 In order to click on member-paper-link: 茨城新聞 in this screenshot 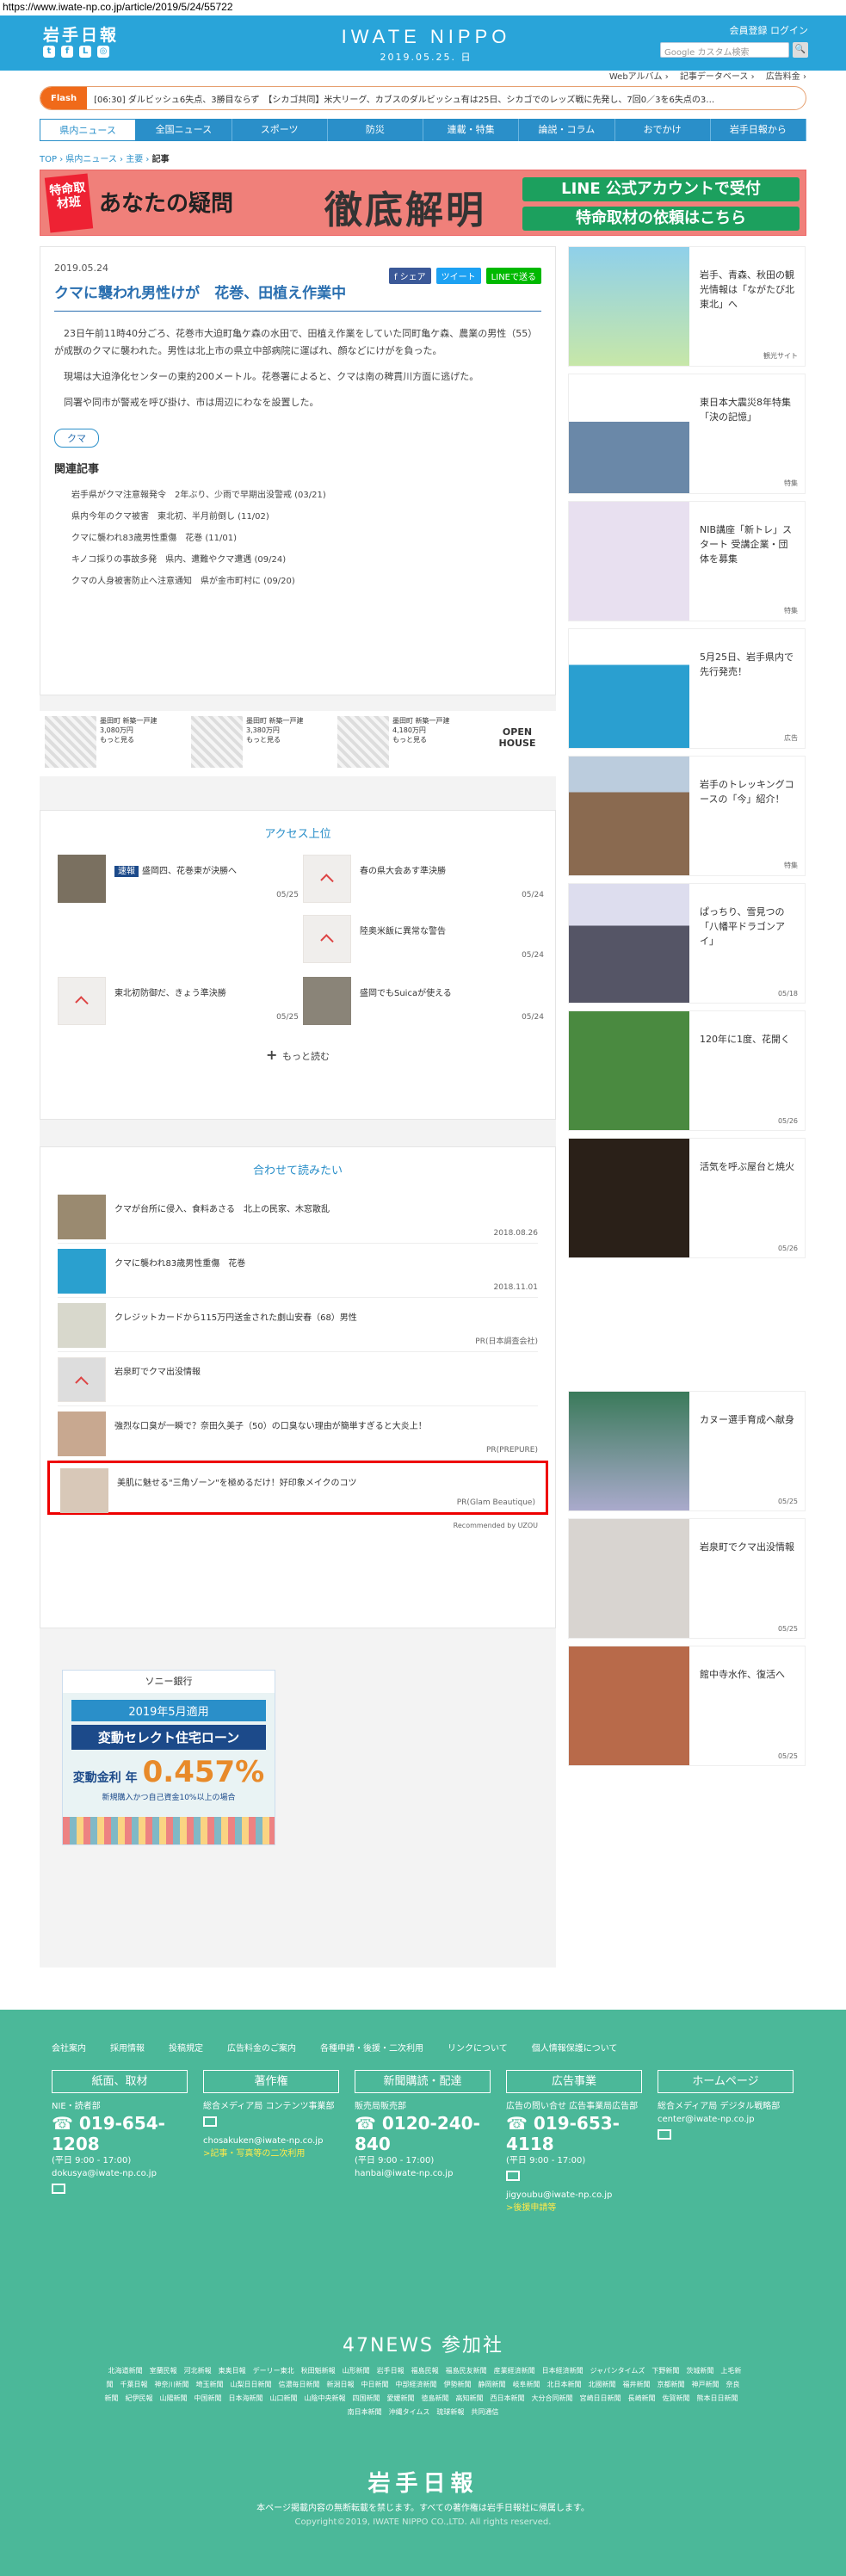, I will do `click(700, 2371)`.